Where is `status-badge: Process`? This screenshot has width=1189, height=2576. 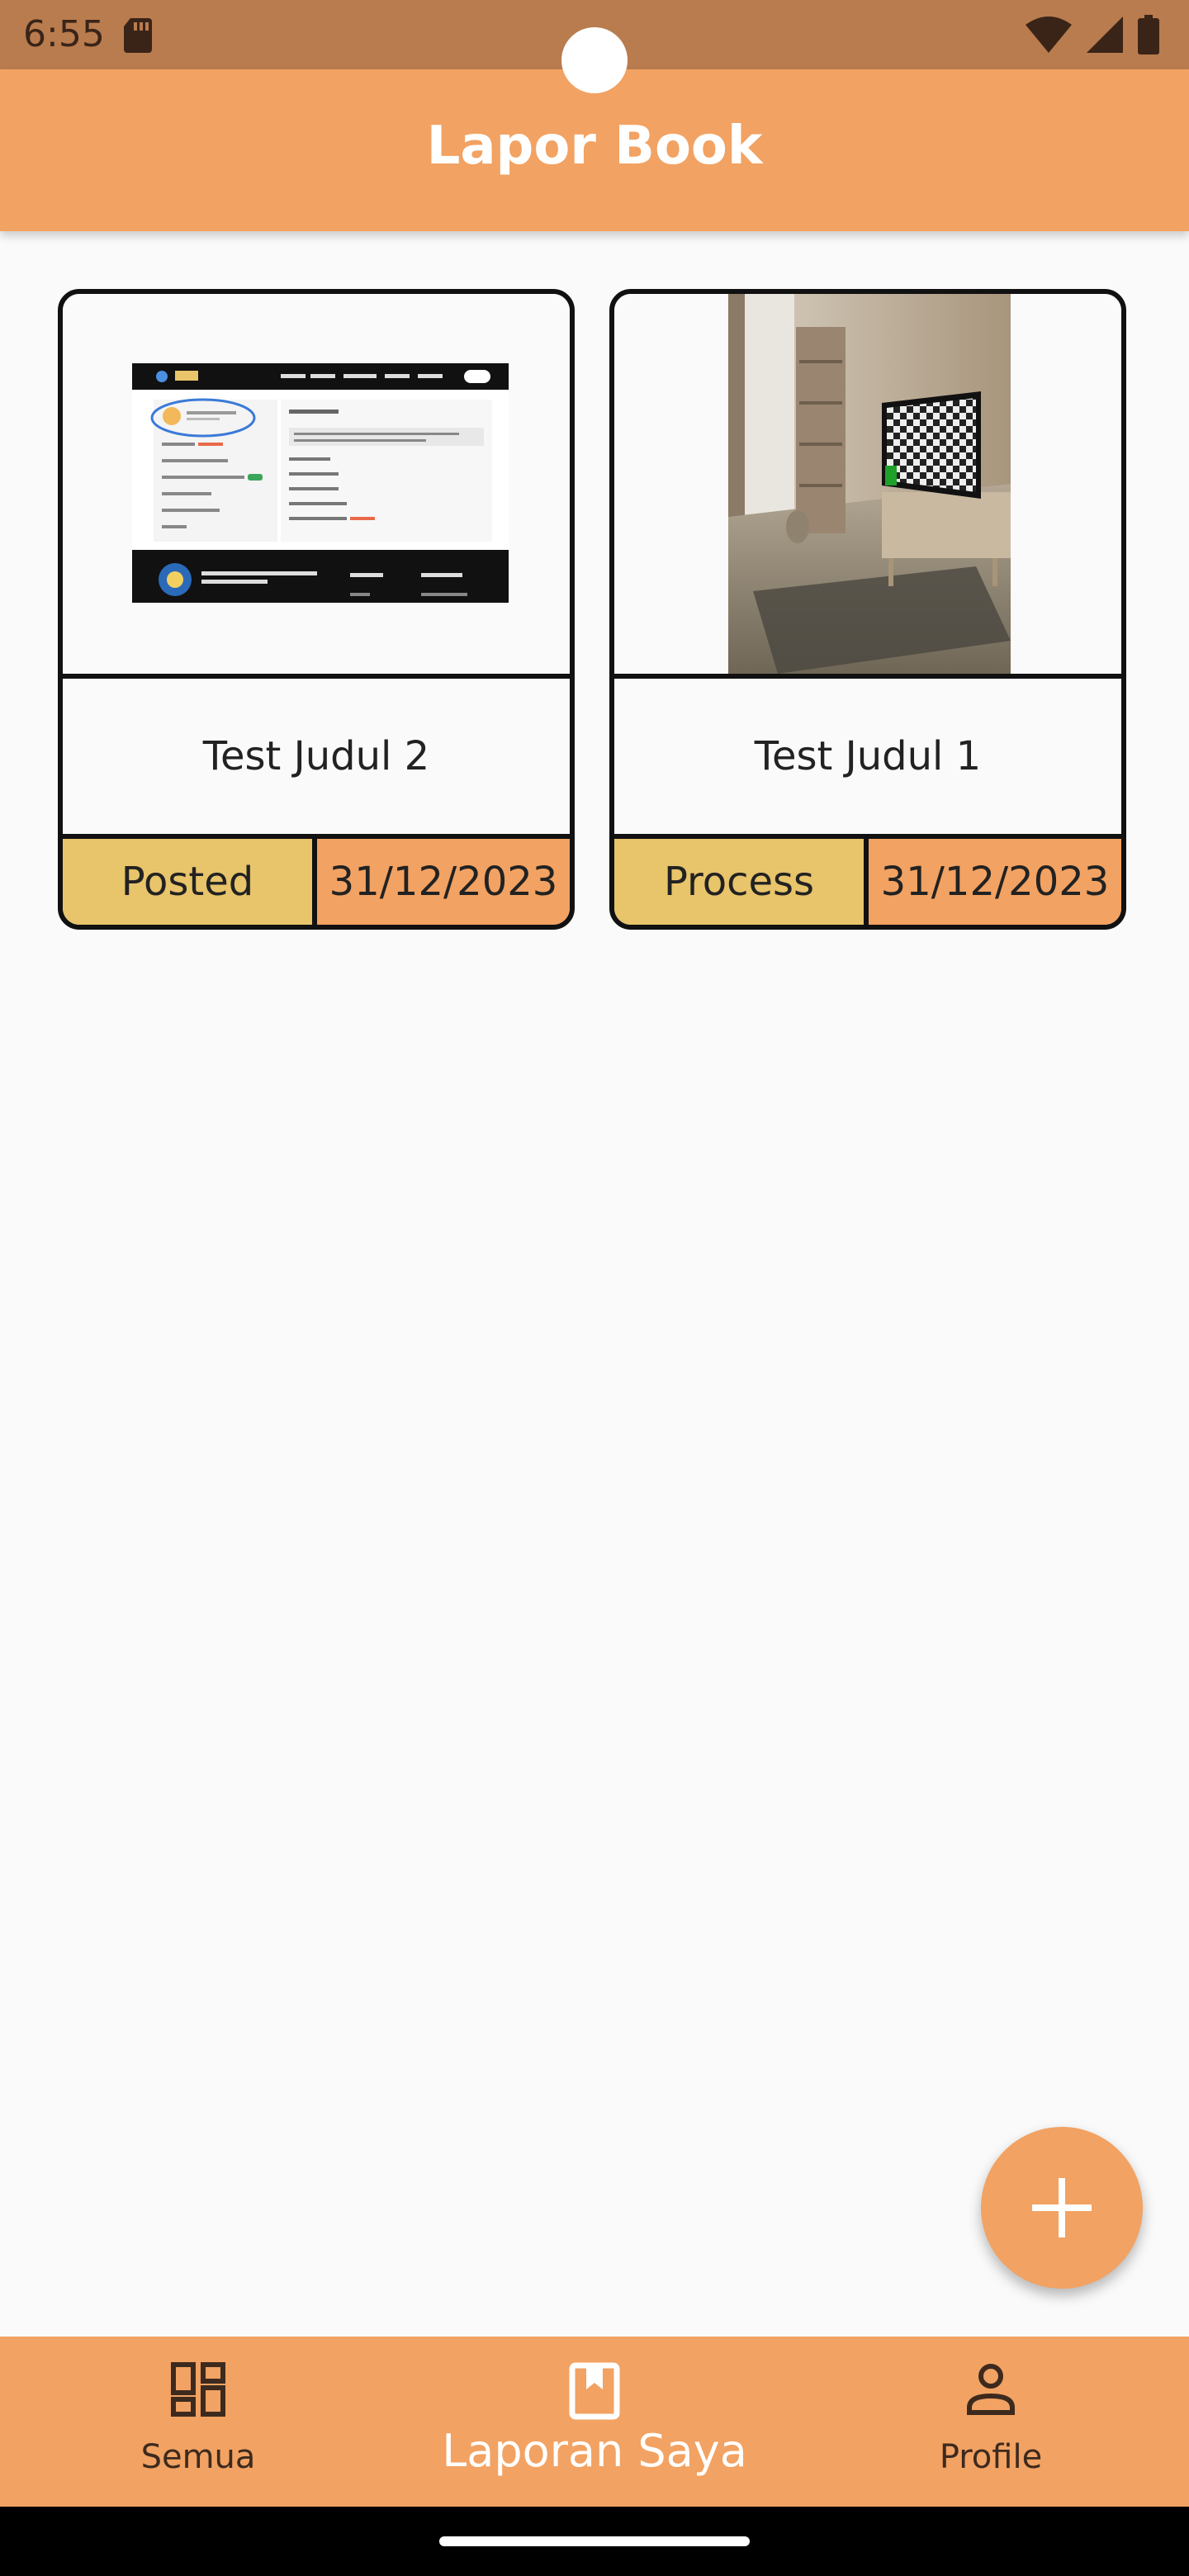 status-badge: Process is located at coordinates (741, 882).